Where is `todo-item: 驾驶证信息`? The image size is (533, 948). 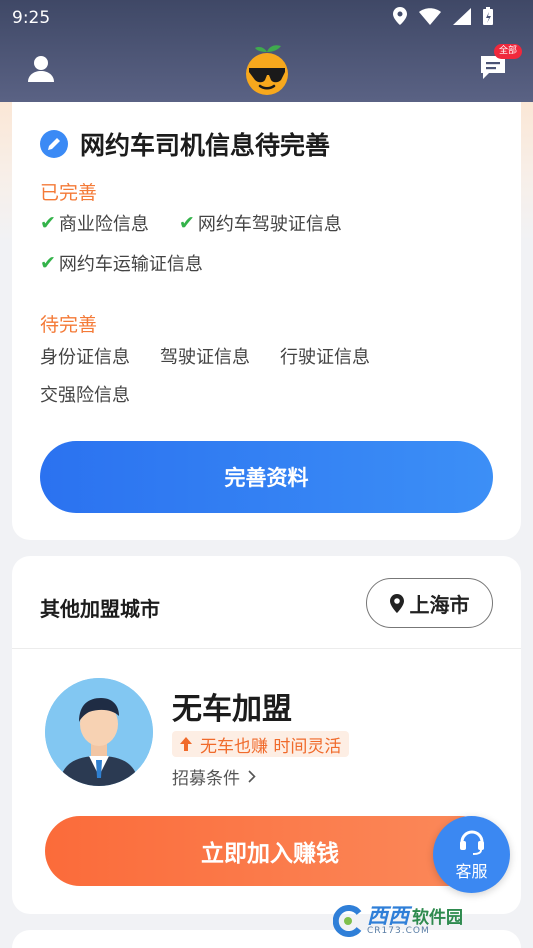
todo-item: 驾驶证信息 is located at coordinates (205, 357).